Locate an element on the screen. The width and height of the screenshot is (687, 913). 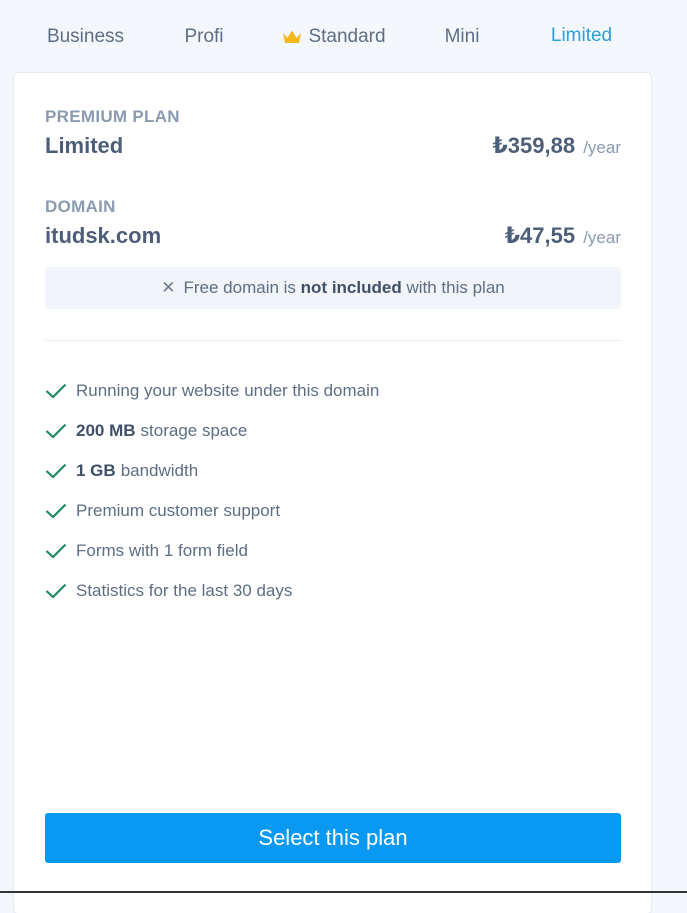
tab-label: Mini is located at coordinates (462, 36).